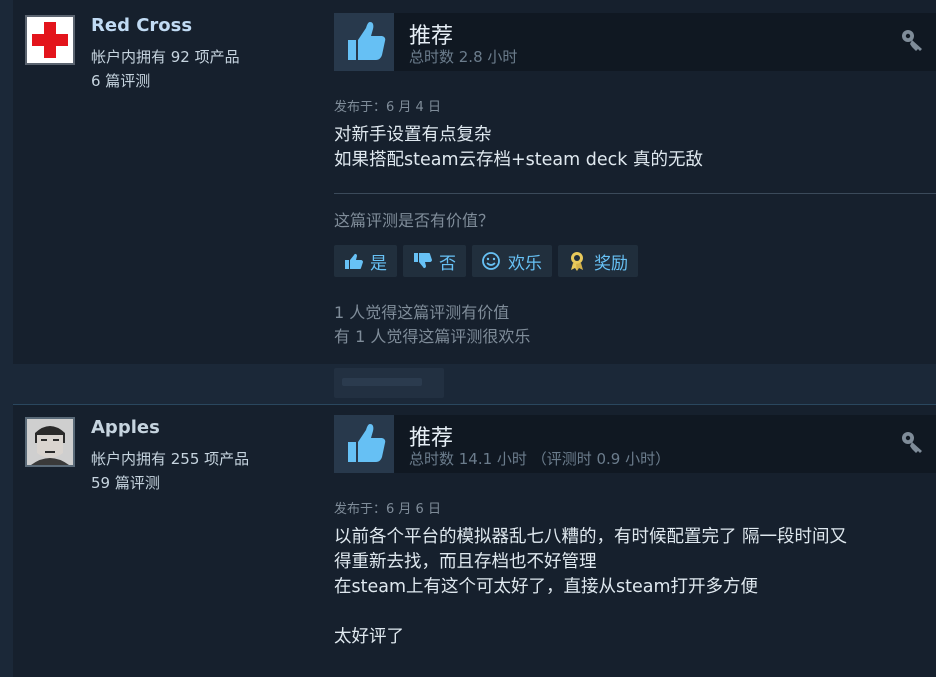 The height and width of the screenshot is (677, 936). Describe the element at coordinates (170, 458) in the screenshot. I see `author-products: 帐户内拥有 255 项产品` at that location.